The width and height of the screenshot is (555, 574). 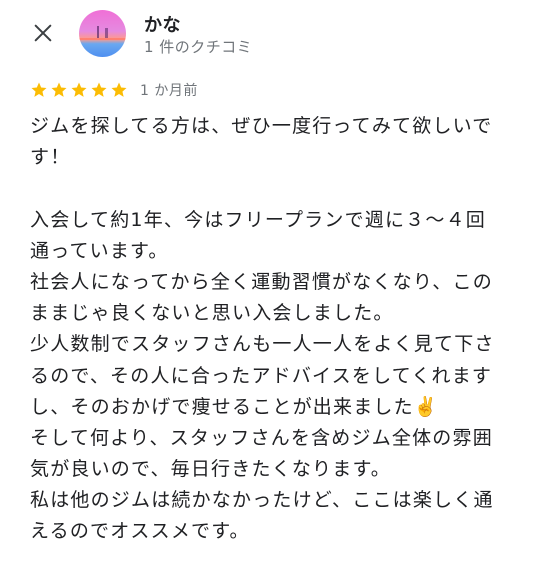 What do you see at coordinates (262, 500) in the screenshot?
I see `review-line: 私は他のジムは続かなかったけど、ここは楽しく通` at bounding box center [262, 500].